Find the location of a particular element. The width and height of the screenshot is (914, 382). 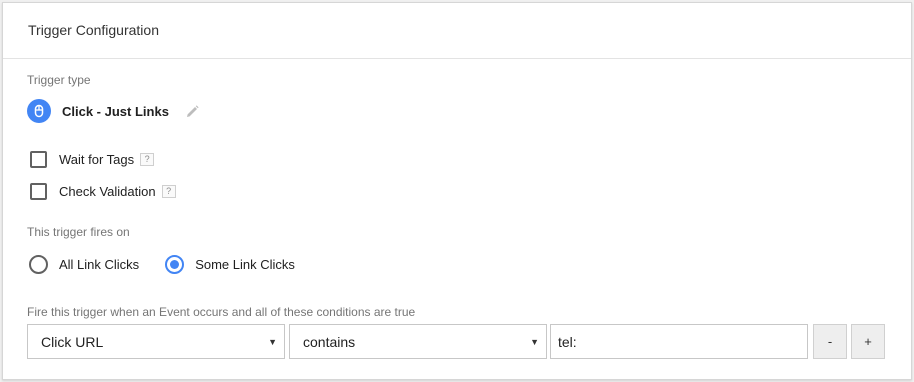

condition-value-input: tel: is located at coordinates (679, 341).